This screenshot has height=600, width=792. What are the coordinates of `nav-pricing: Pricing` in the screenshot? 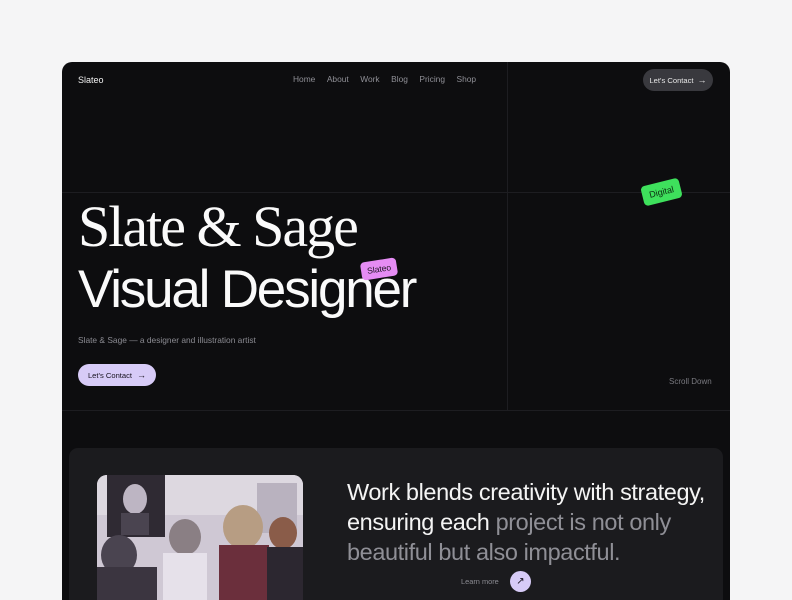 It's located at (432, 79).